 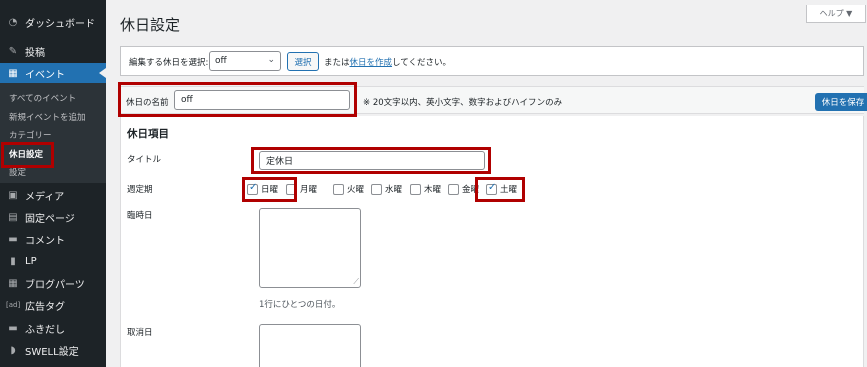 I want to click on holiday-name-hint: ※ 20文字以内、英小文字、数字およびハイフンのみ, so click(x=463, y=103).